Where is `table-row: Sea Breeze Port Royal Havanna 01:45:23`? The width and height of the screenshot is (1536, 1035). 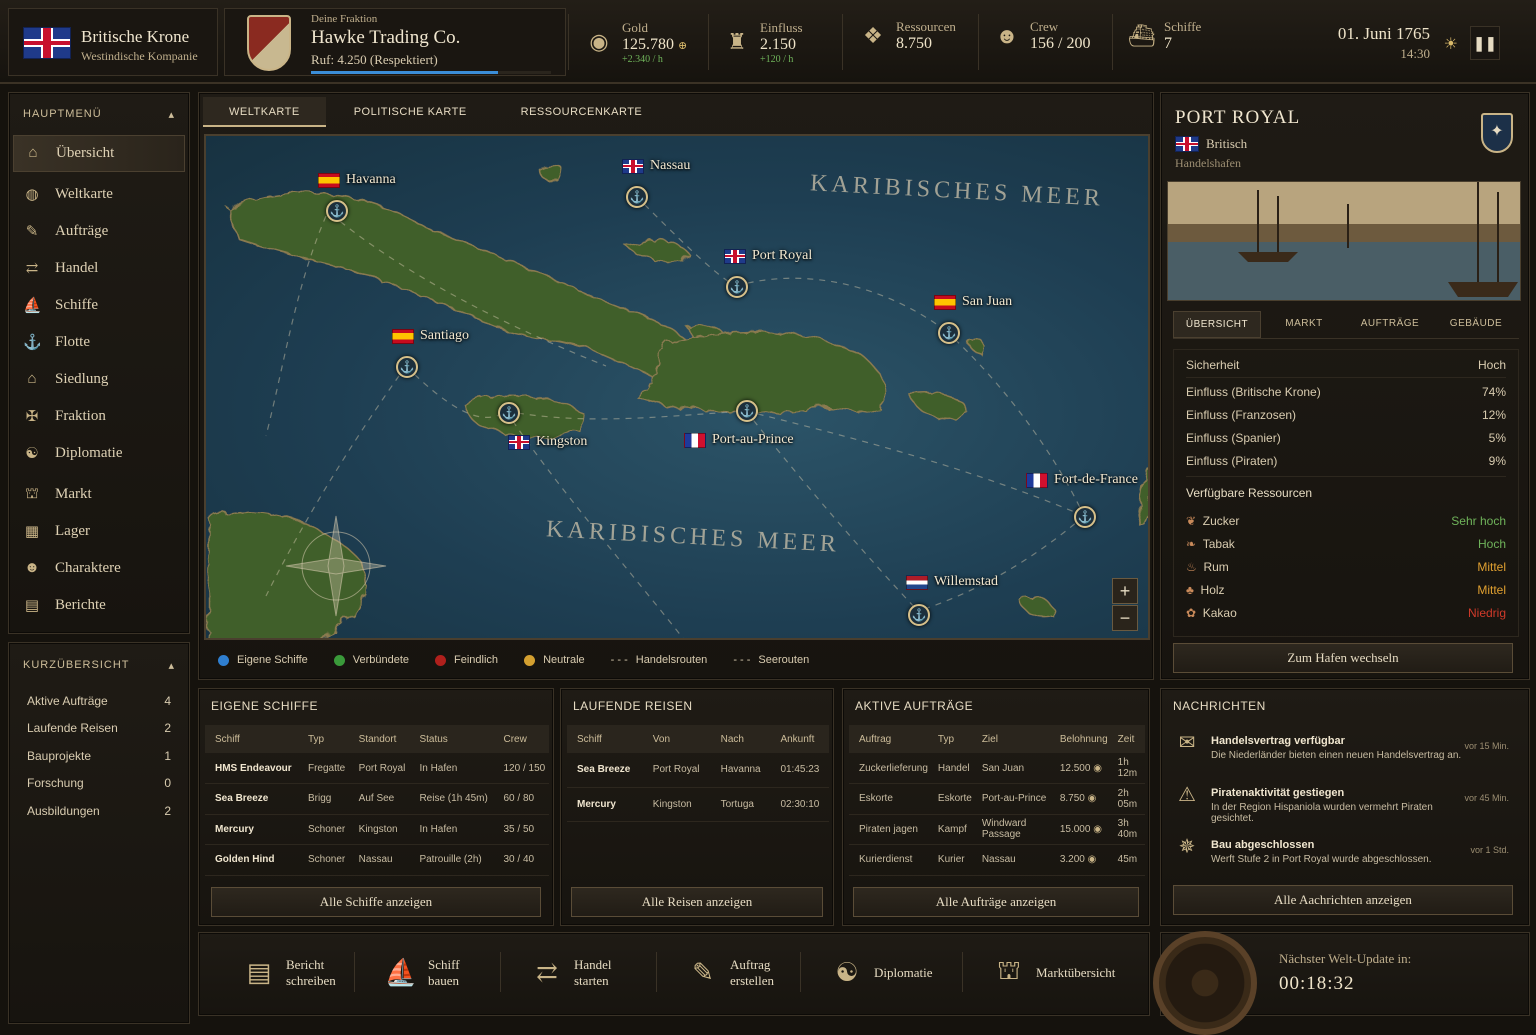
table-row: Sea Breeze Port Royal Havanna 01:45:23 is located at coordinates (698, 770).